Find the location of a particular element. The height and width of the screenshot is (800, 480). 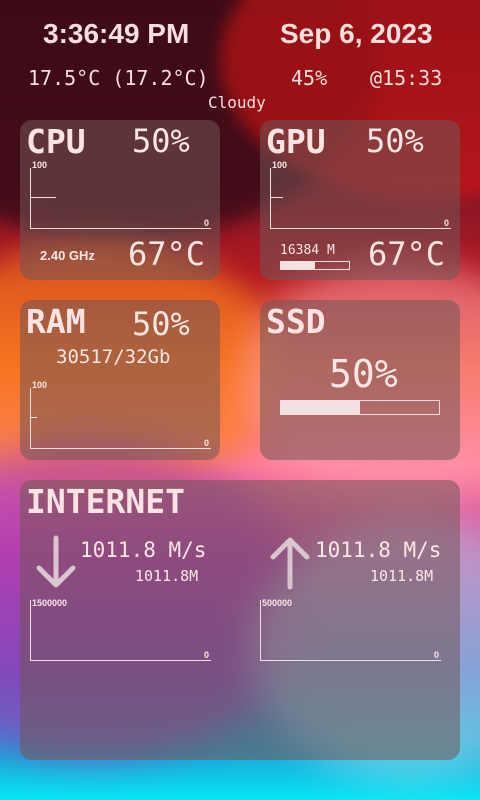

clock-time: 3:36:49 PM is located at coordinates (116, 33).